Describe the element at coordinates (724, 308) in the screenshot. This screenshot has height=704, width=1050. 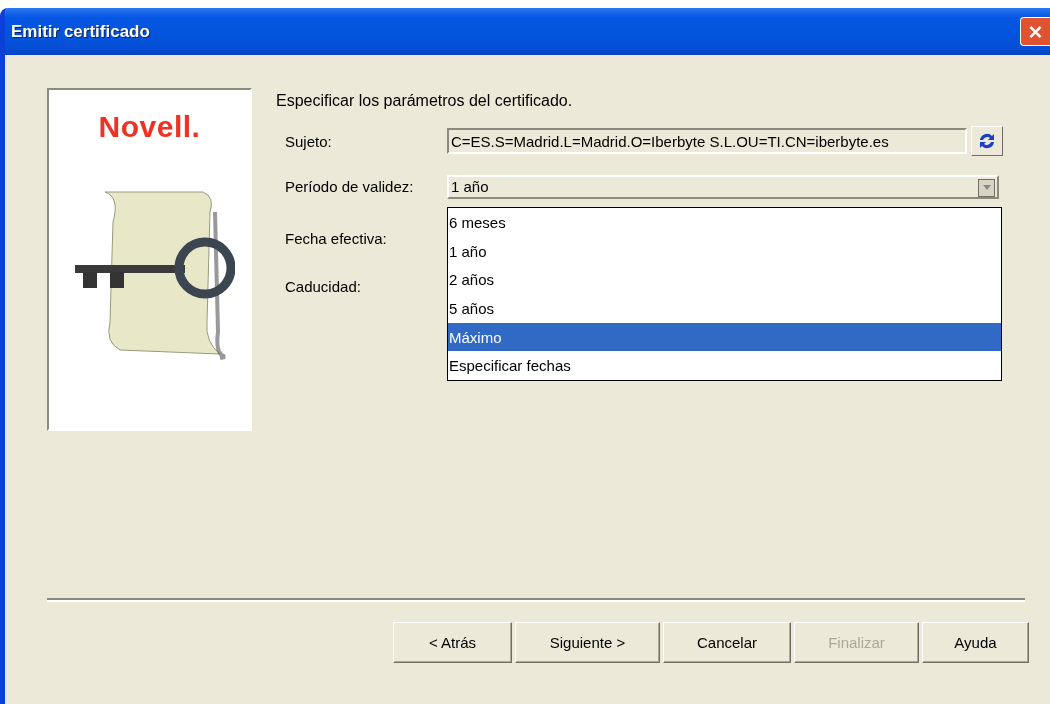
I see `dropdown-option: 5 años` at that location.